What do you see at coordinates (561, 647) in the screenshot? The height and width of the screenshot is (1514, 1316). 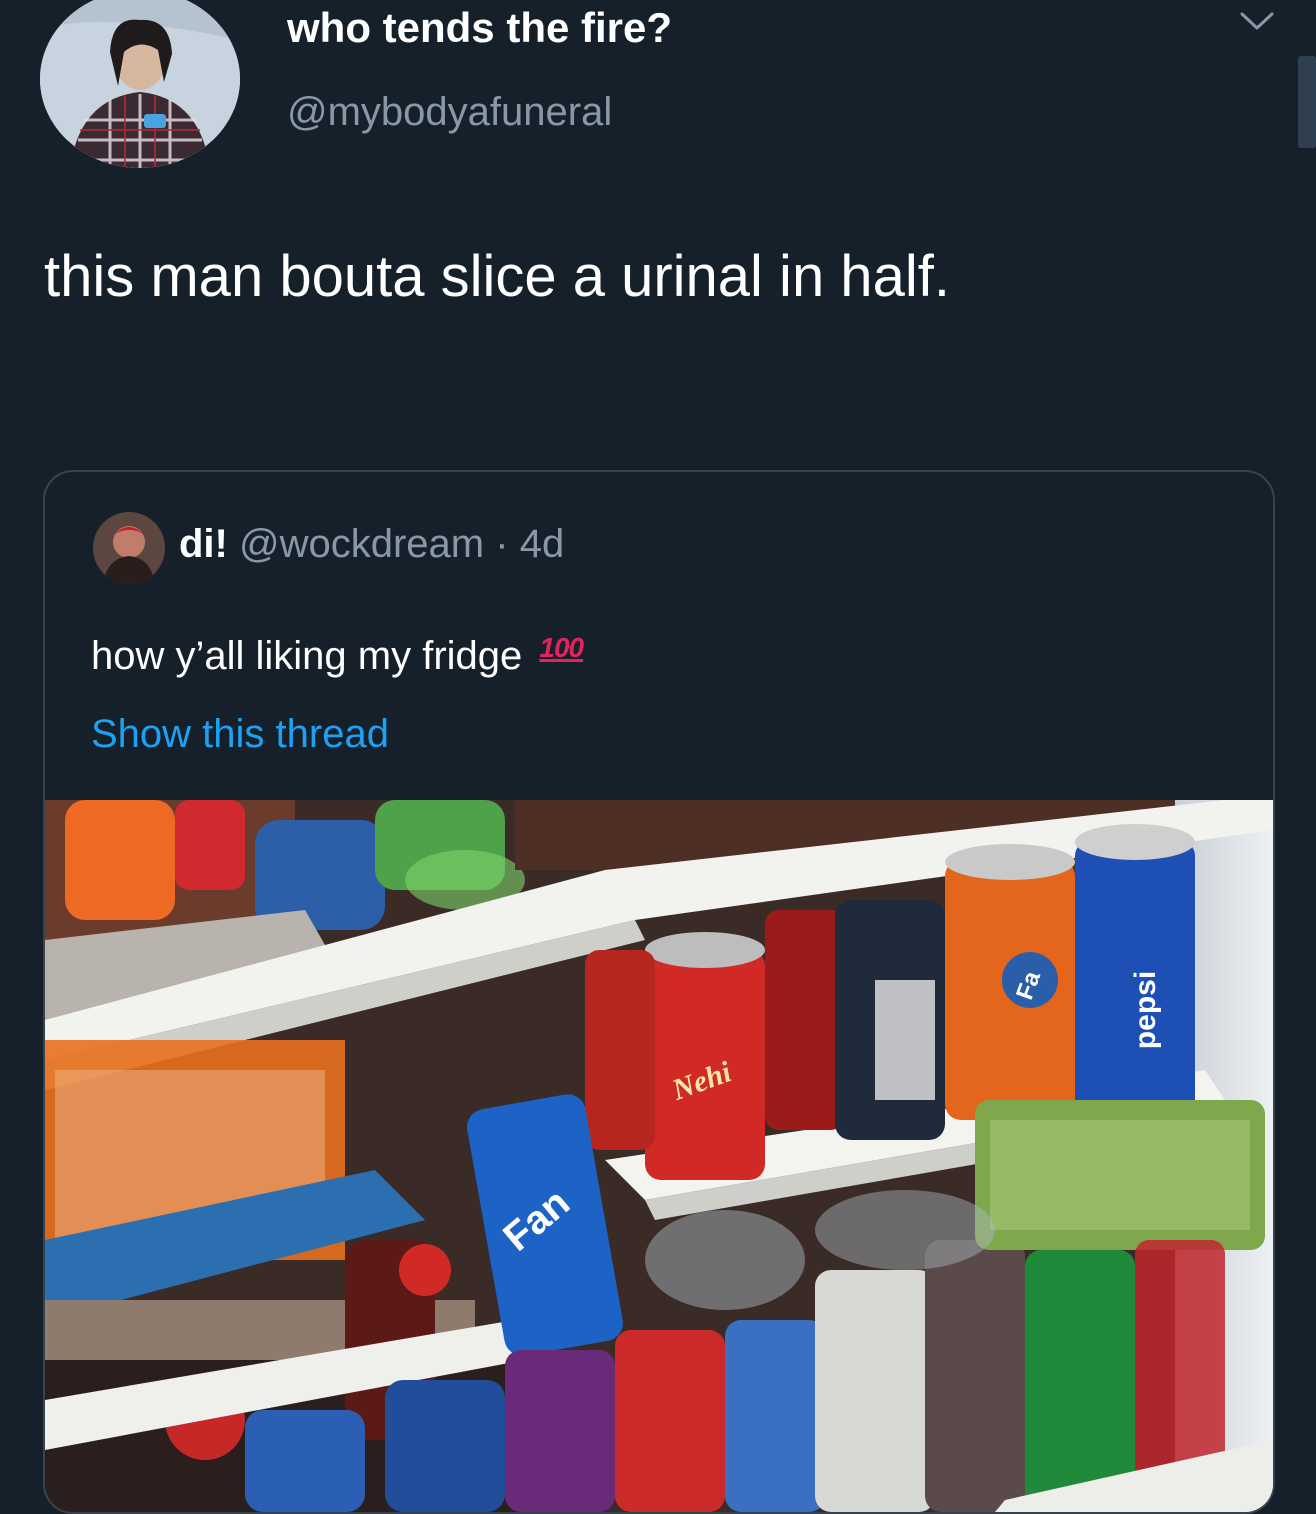 I see `hundred-points-emoji: 100` at bounding box center [561, 647].